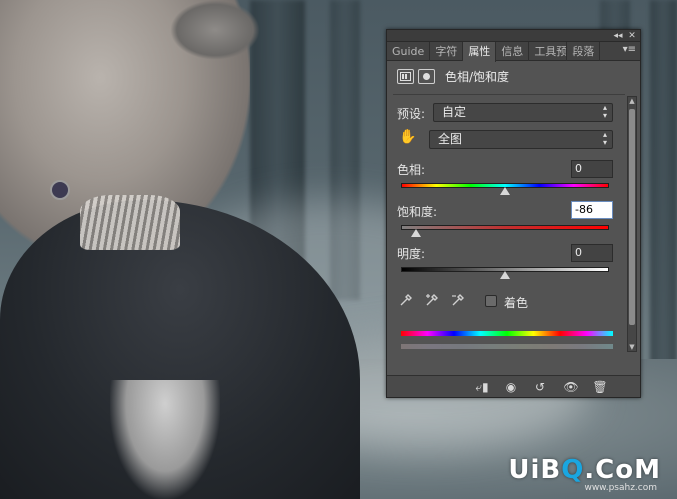 The width and height of the screenshot is (677, 499). Describe the element at coordinates (592, 253) in the screenshot. I see `lightness-input: 0` at that location.